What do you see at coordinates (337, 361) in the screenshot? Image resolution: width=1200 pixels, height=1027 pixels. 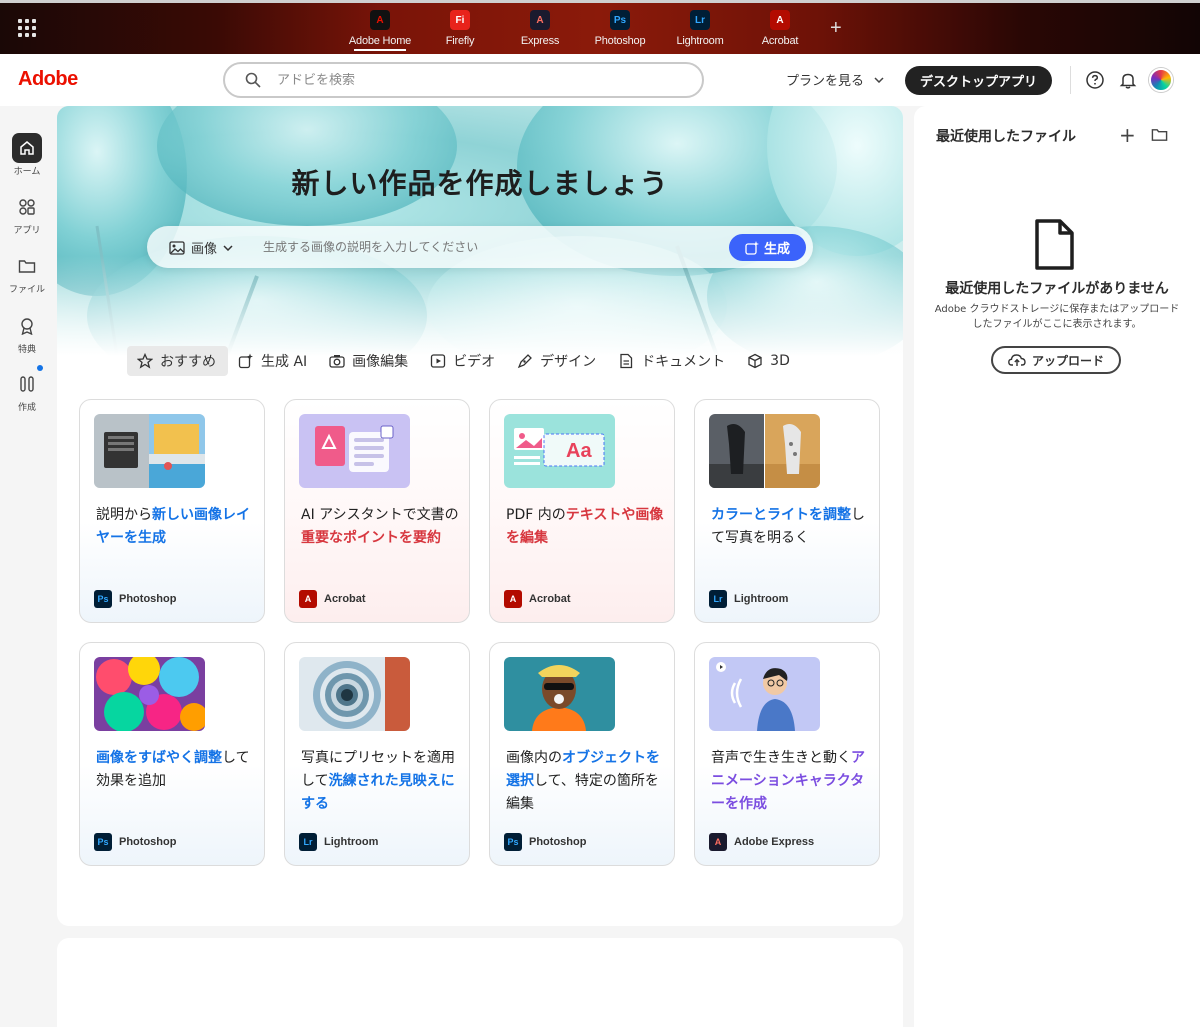 I see `camera-icon` at bounding box center [337, 361].